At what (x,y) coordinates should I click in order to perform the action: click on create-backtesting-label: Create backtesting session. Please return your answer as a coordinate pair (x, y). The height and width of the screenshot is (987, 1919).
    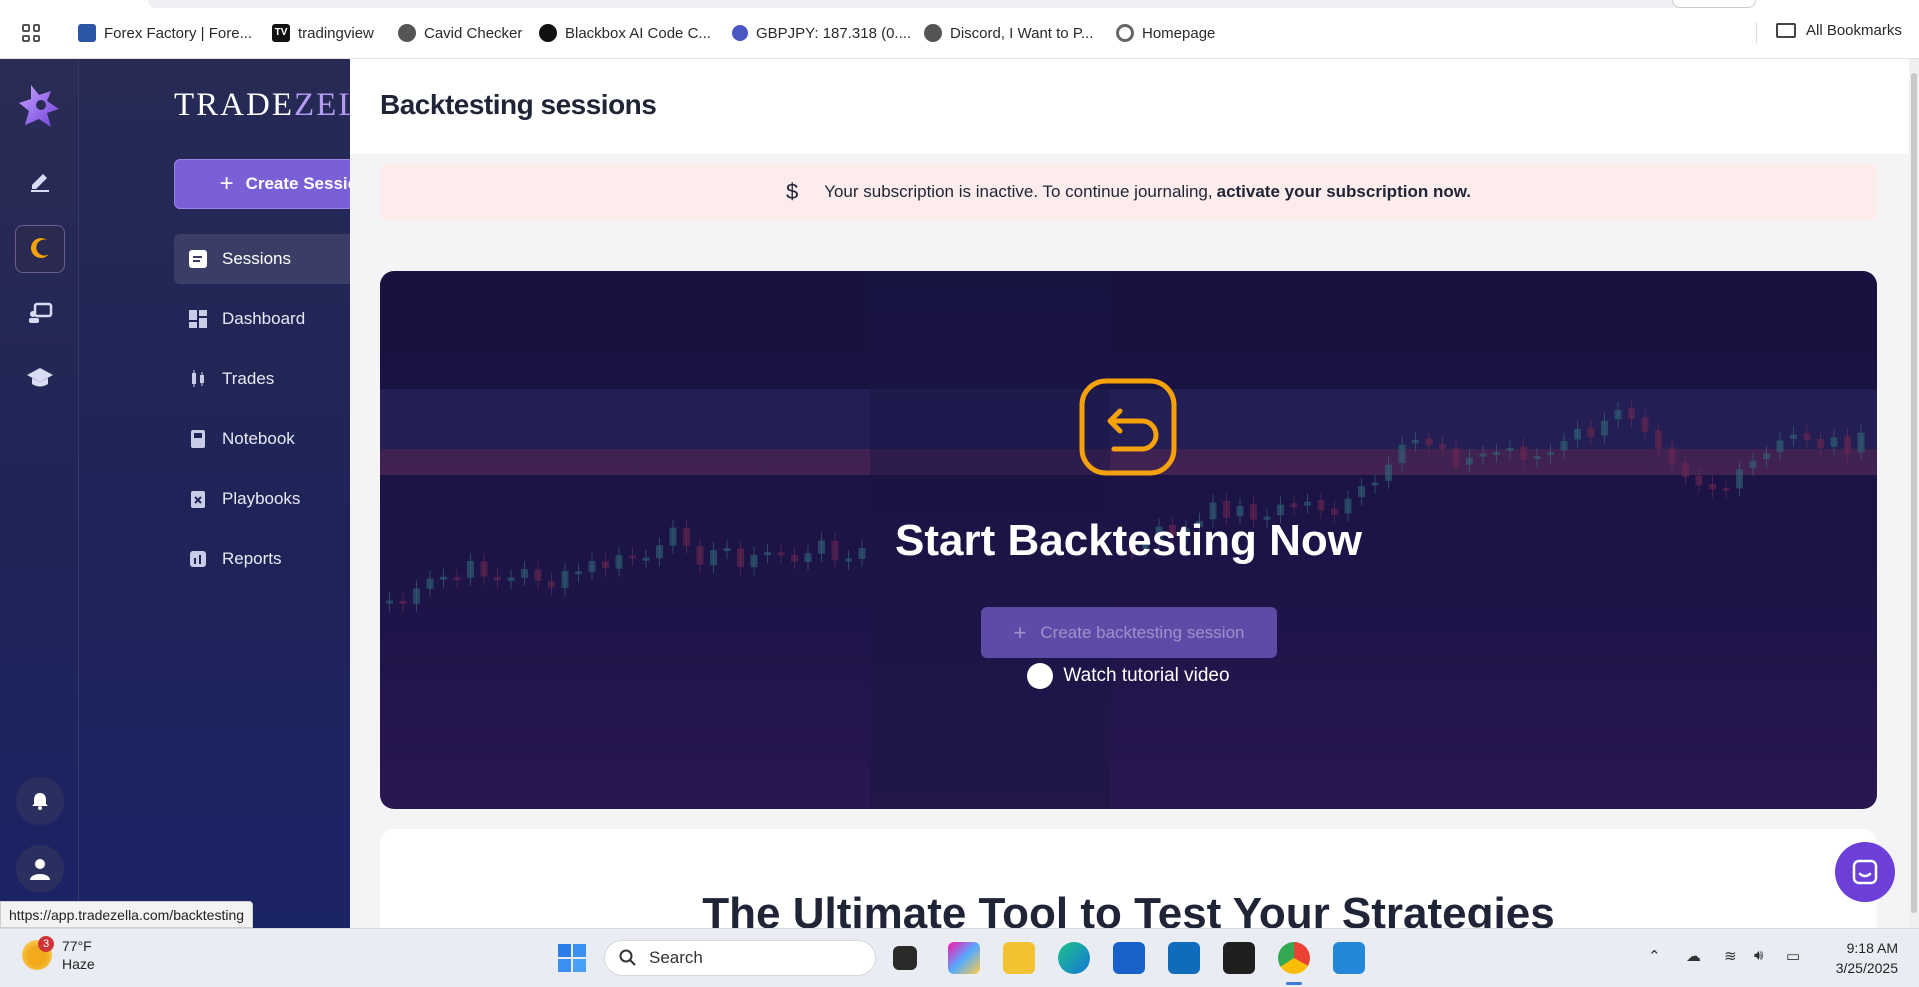
    Looking at the image, I should click on (1142, 632).